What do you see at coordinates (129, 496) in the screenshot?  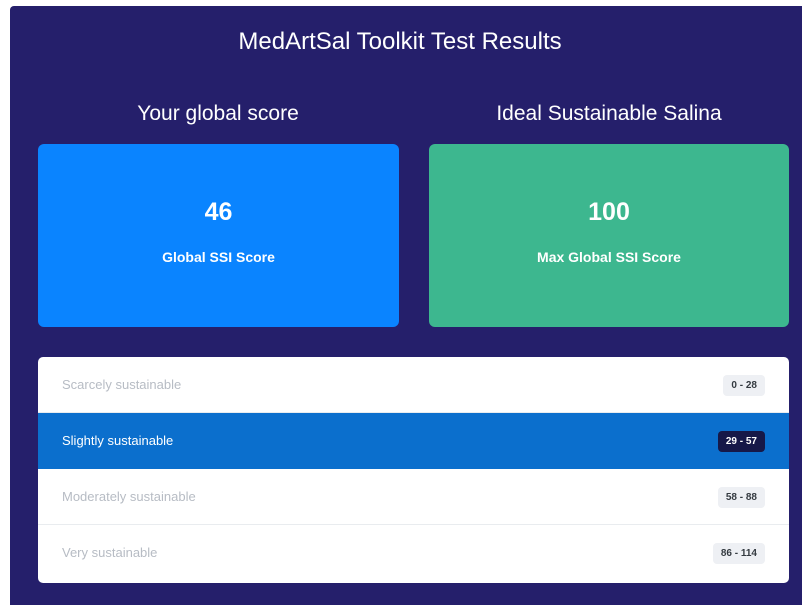 I see `level-name: Moderately sustainable` at bounding box center [129, 496].